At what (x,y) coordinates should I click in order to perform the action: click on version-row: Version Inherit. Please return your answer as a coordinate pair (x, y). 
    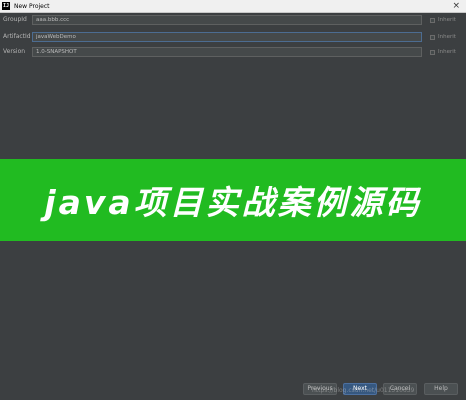
    Looking at the image, I should click on (233, 52).